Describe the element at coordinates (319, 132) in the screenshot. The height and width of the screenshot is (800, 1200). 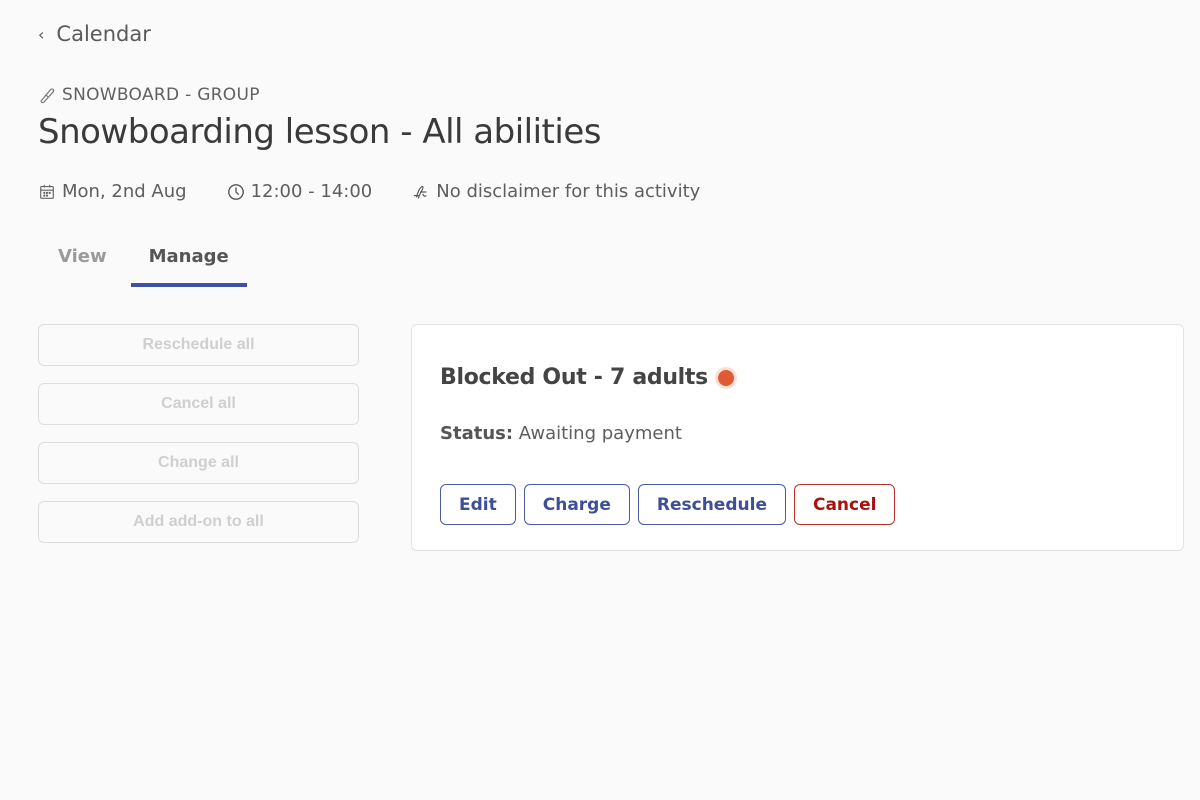
I see `page-title: Snowboarding lesson - All abilities` at that location.